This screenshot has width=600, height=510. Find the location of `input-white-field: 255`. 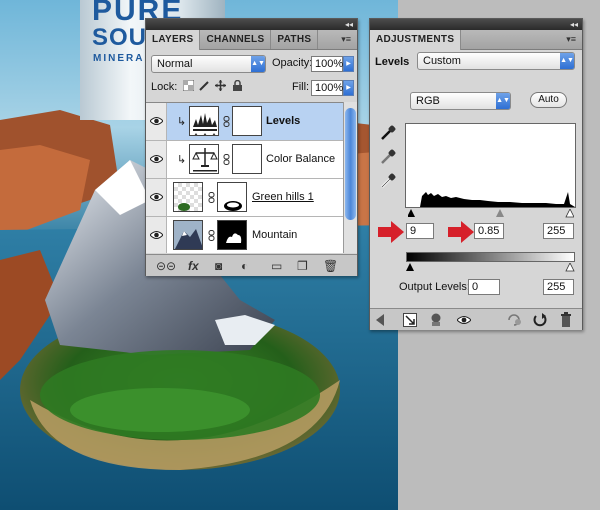

input-white-field: 255 is located at coordinates (558, 231).